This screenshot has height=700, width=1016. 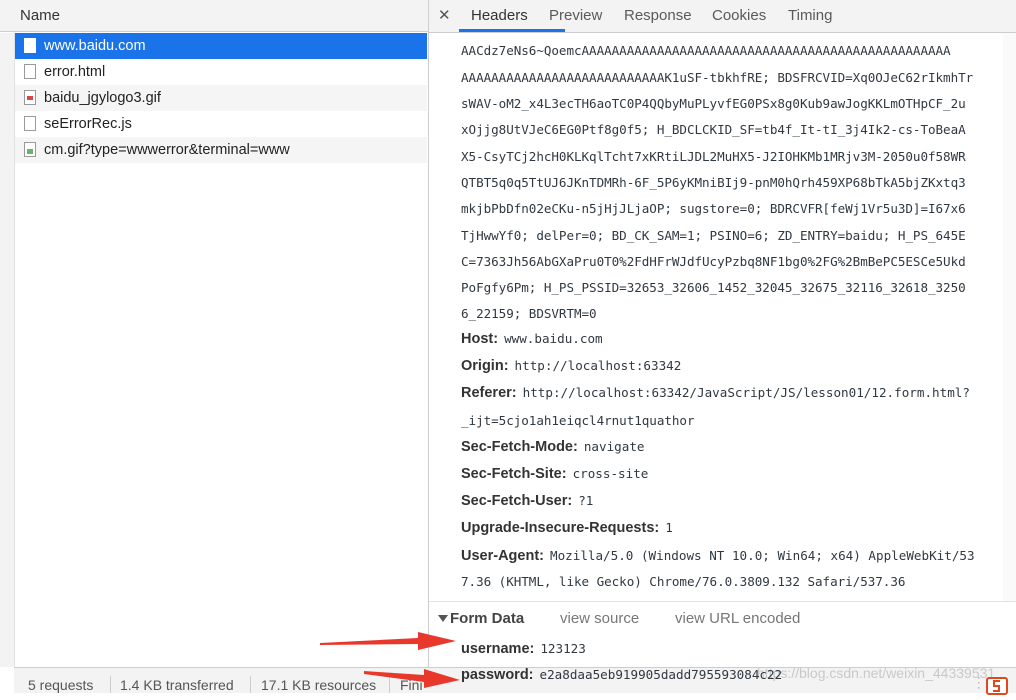 What do you see at coordinates (102, 98) in the screenshot?
I see `request-name: baidu_jgylogo3.gif` at bounding box center [102, 98].